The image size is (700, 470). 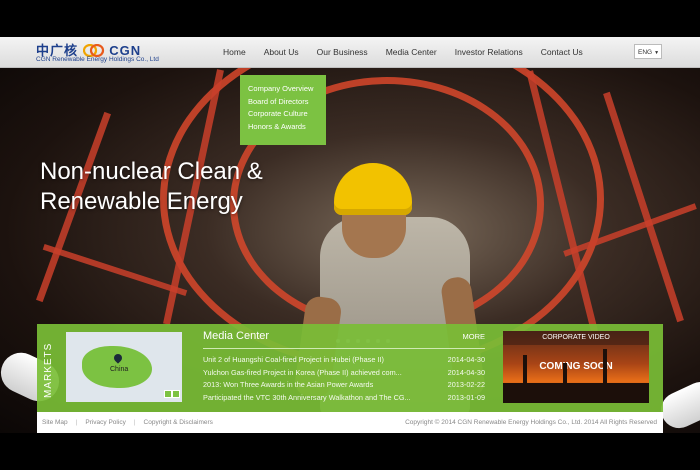 What do you see at coordinates (105, 422) in the screenshot?
I see `footer-link-privacy-policy: Privacy Policy` at bounding box center [105, 422].